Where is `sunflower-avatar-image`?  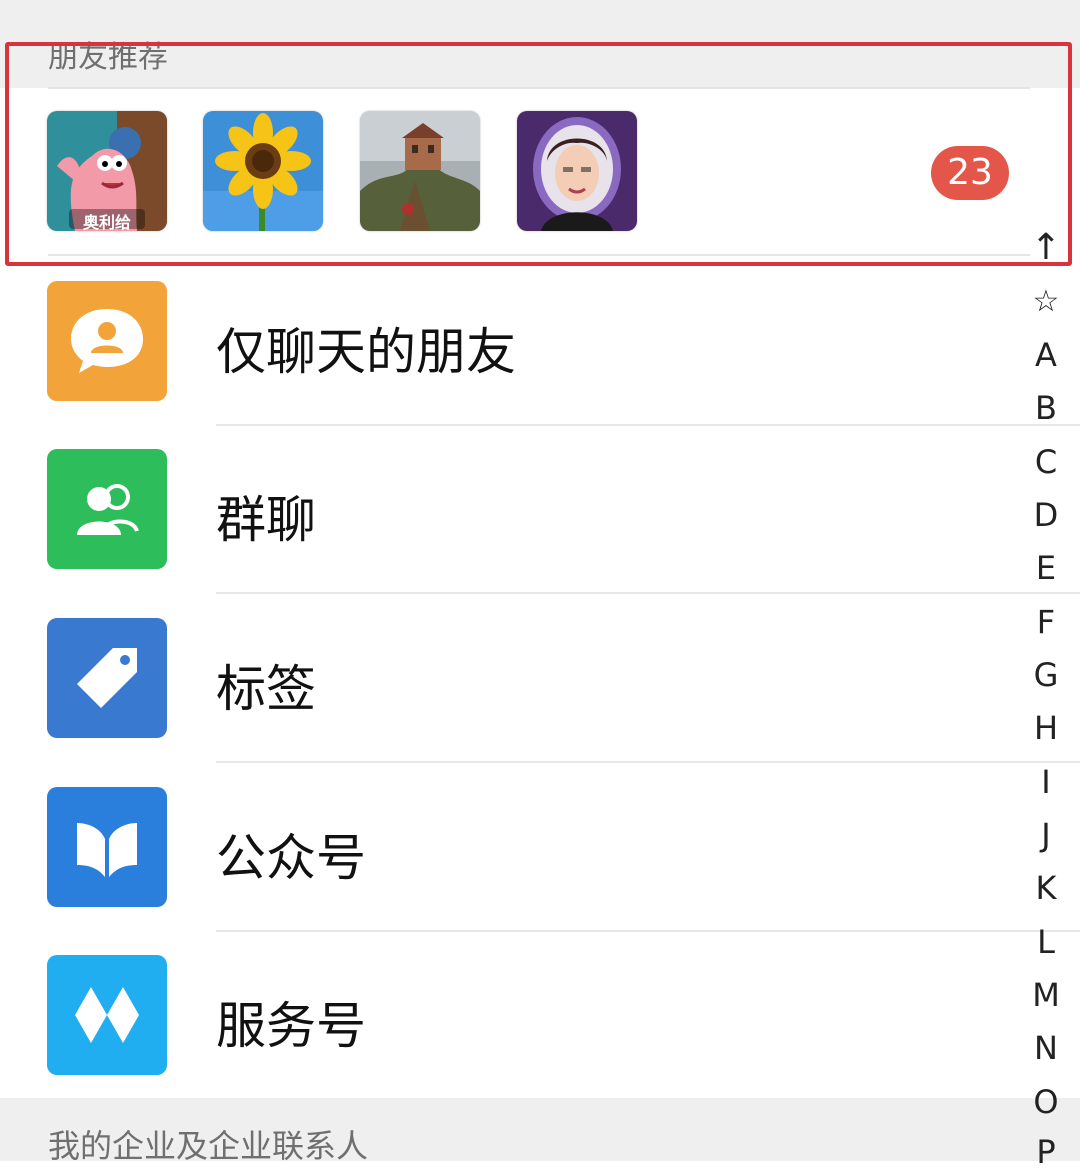 sunflower-avatar-image is located at coordinates (263, 171).